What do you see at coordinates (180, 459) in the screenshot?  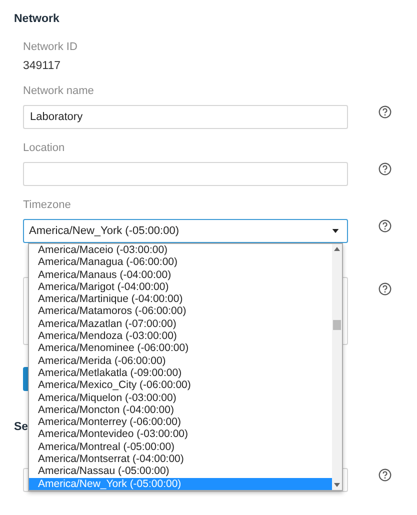 I see `timezone-option: America/Montserrat (-04:00:00)` at bounding box center [180, 459].